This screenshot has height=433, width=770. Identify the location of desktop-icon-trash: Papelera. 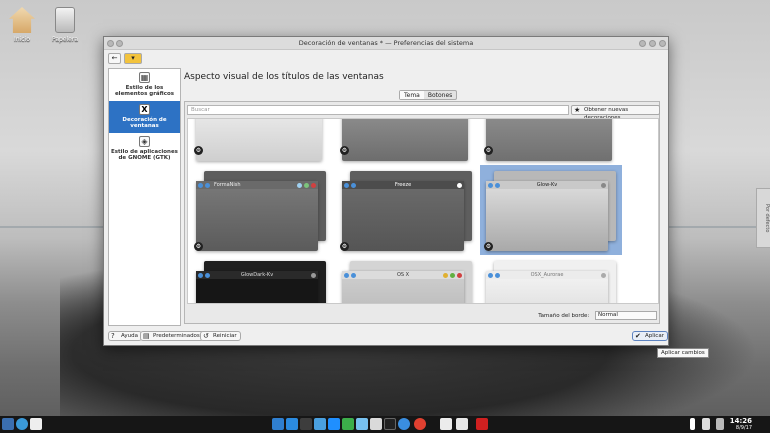
(65, 25).